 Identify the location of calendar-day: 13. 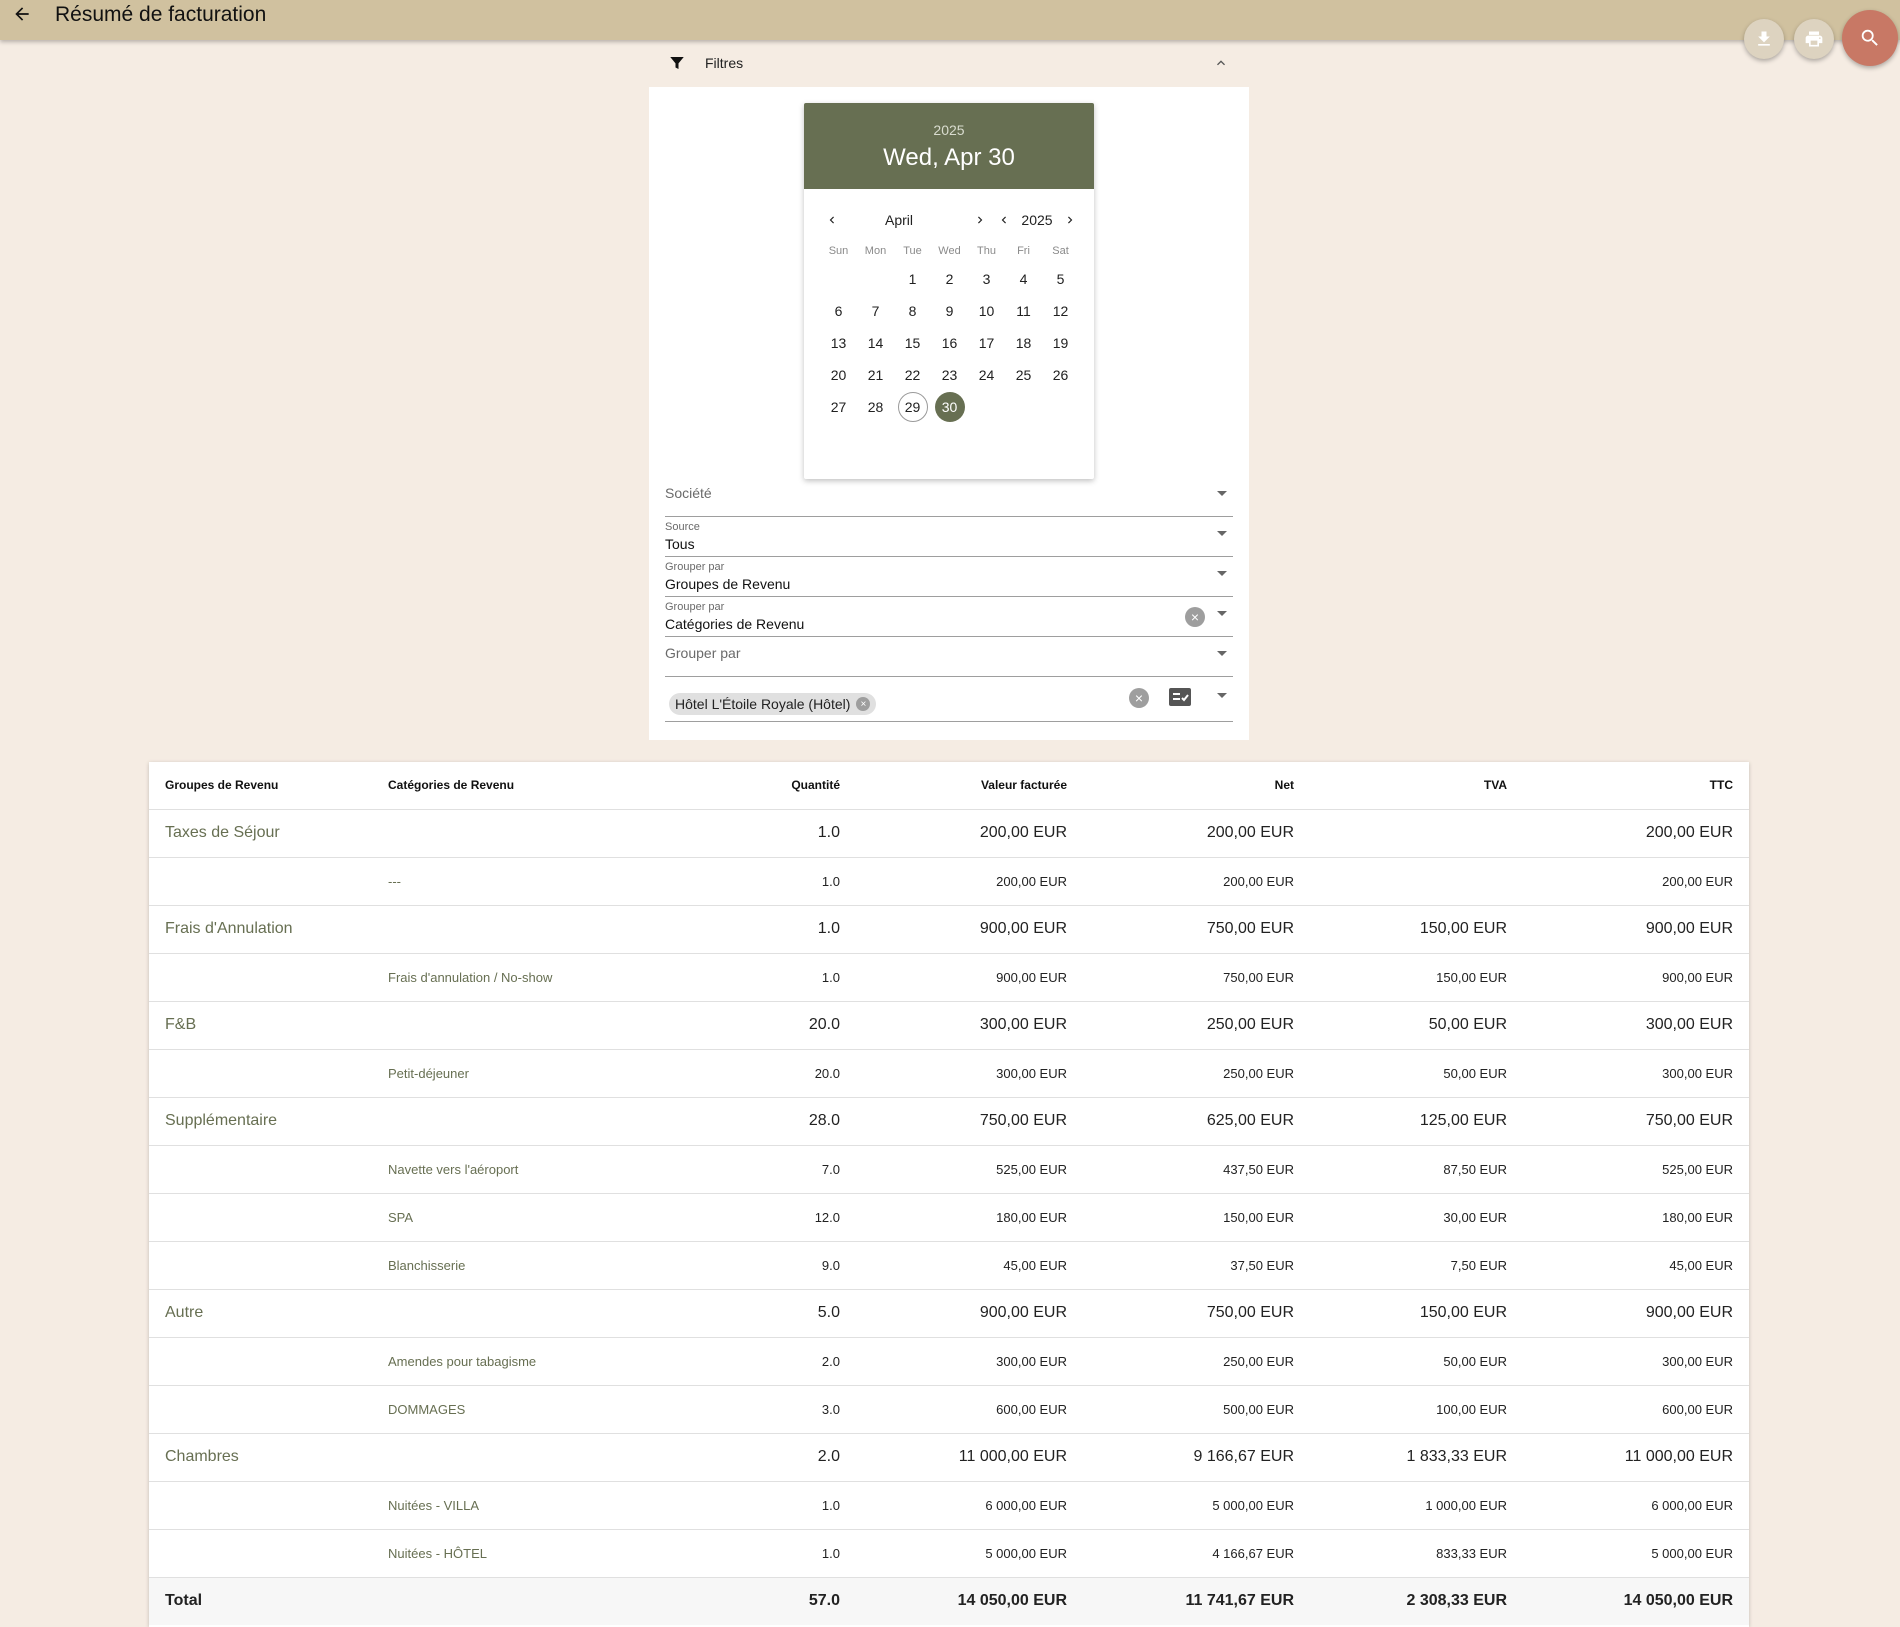
(838, 343).